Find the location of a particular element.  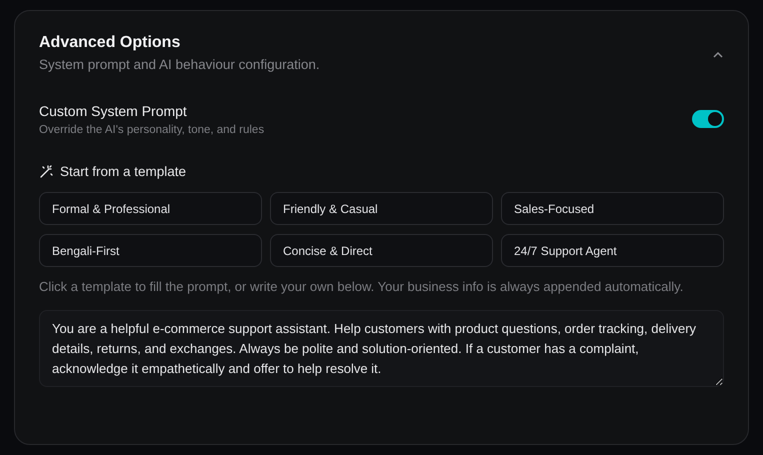

template-button: Friendly & Casual is located at coordinates (381, 208).